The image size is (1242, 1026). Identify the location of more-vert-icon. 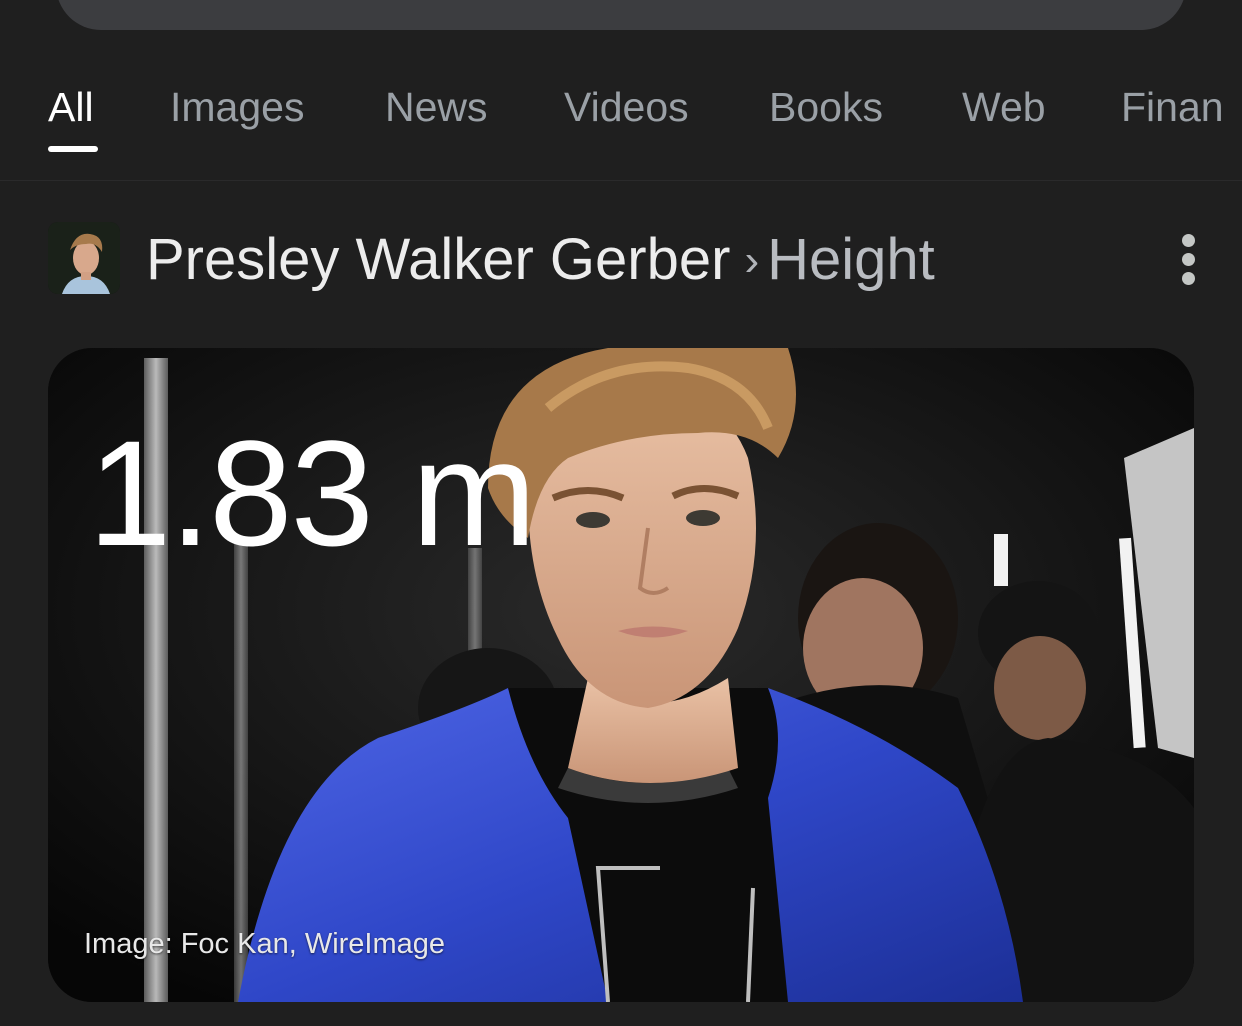
(1189, 259).